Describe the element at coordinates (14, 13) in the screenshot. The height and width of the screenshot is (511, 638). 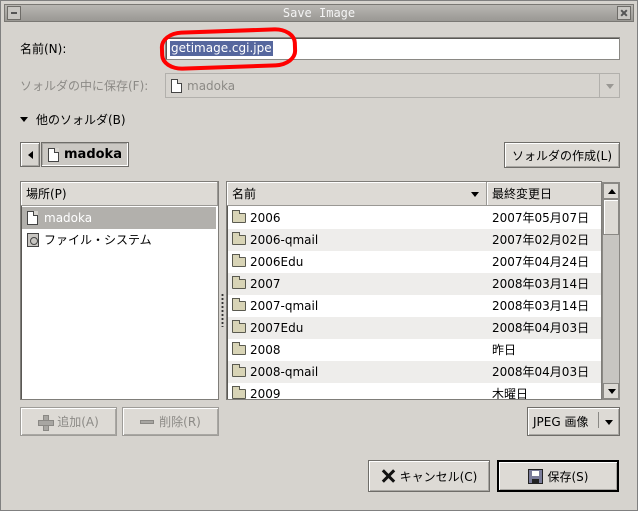
I see `window-menu-icon` at that location.